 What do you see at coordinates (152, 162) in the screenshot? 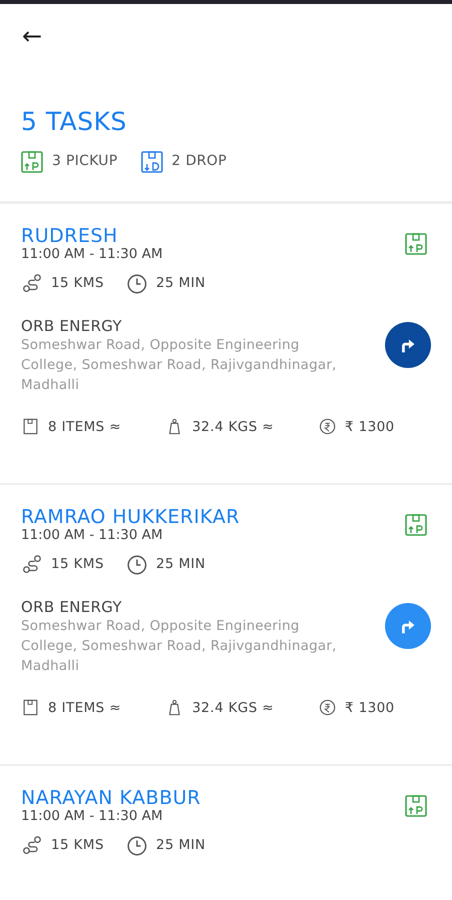
I see `drop-box-icon` at bounding box center [152, 162].